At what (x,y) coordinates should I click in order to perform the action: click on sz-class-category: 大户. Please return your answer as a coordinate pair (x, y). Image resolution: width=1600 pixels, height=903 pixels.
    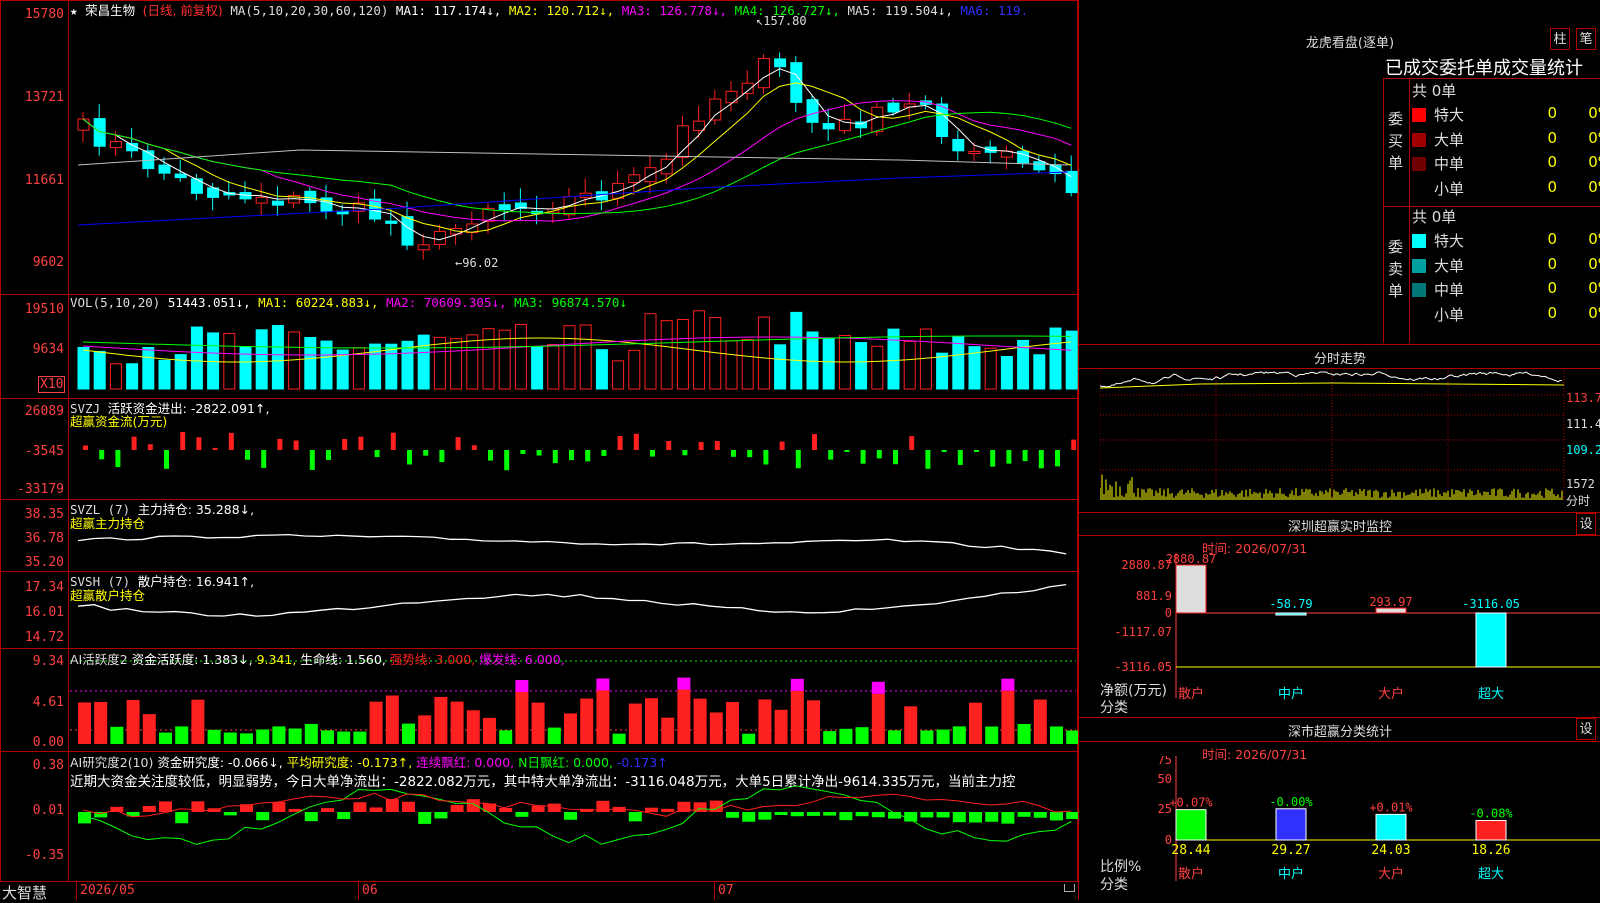
    Looking at the image, I should click on (1391, 874).